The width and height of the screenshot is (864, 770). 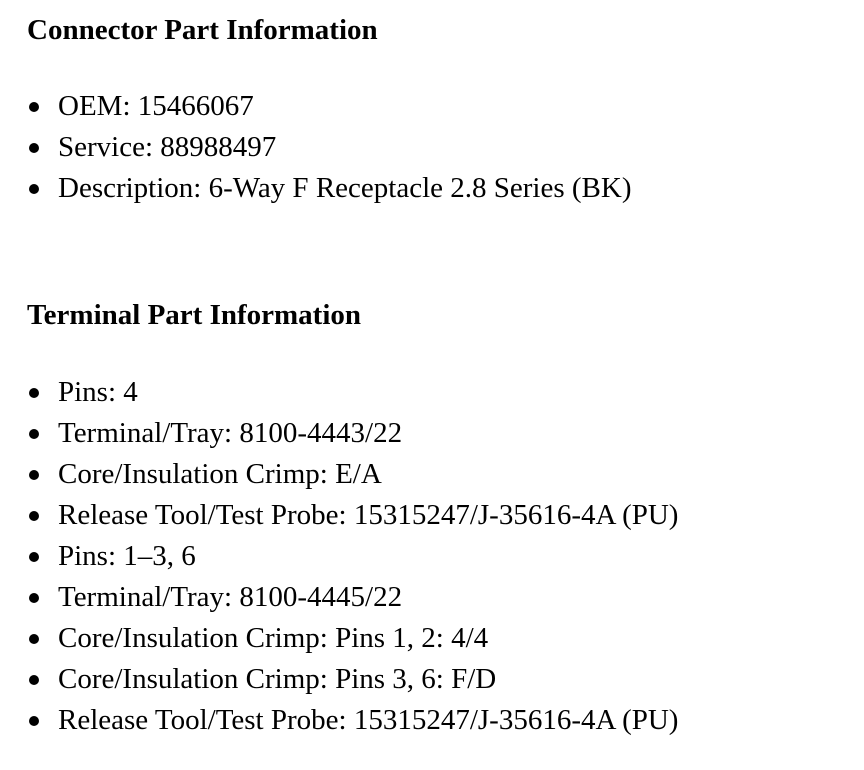 What do you see at coordinates (98, 392) in the screenshot?
I see `list-item-text: Pins: 4` at bounding box center [98, 392].